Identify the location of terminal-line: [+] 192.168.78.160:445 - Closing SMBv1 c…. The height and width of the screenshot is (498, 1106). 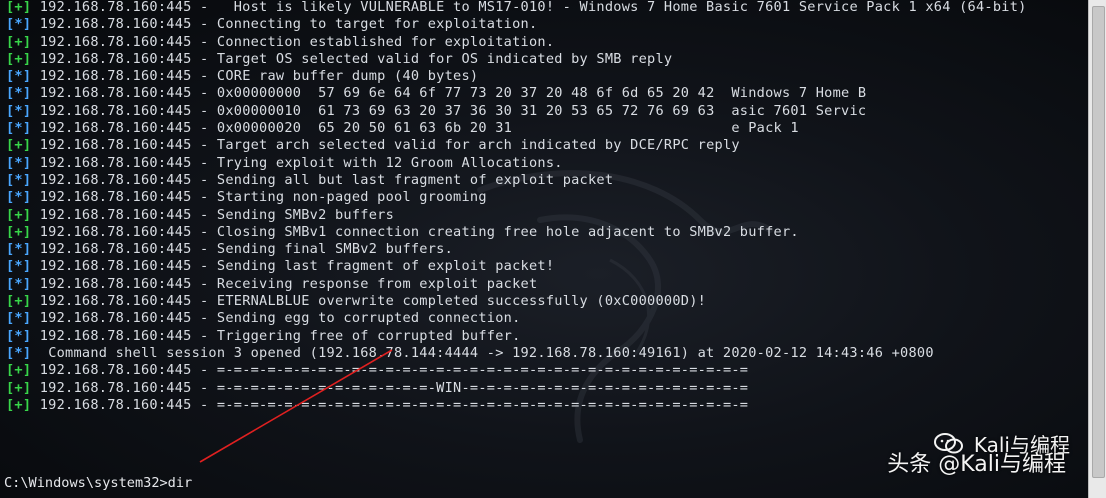
(547, 232).